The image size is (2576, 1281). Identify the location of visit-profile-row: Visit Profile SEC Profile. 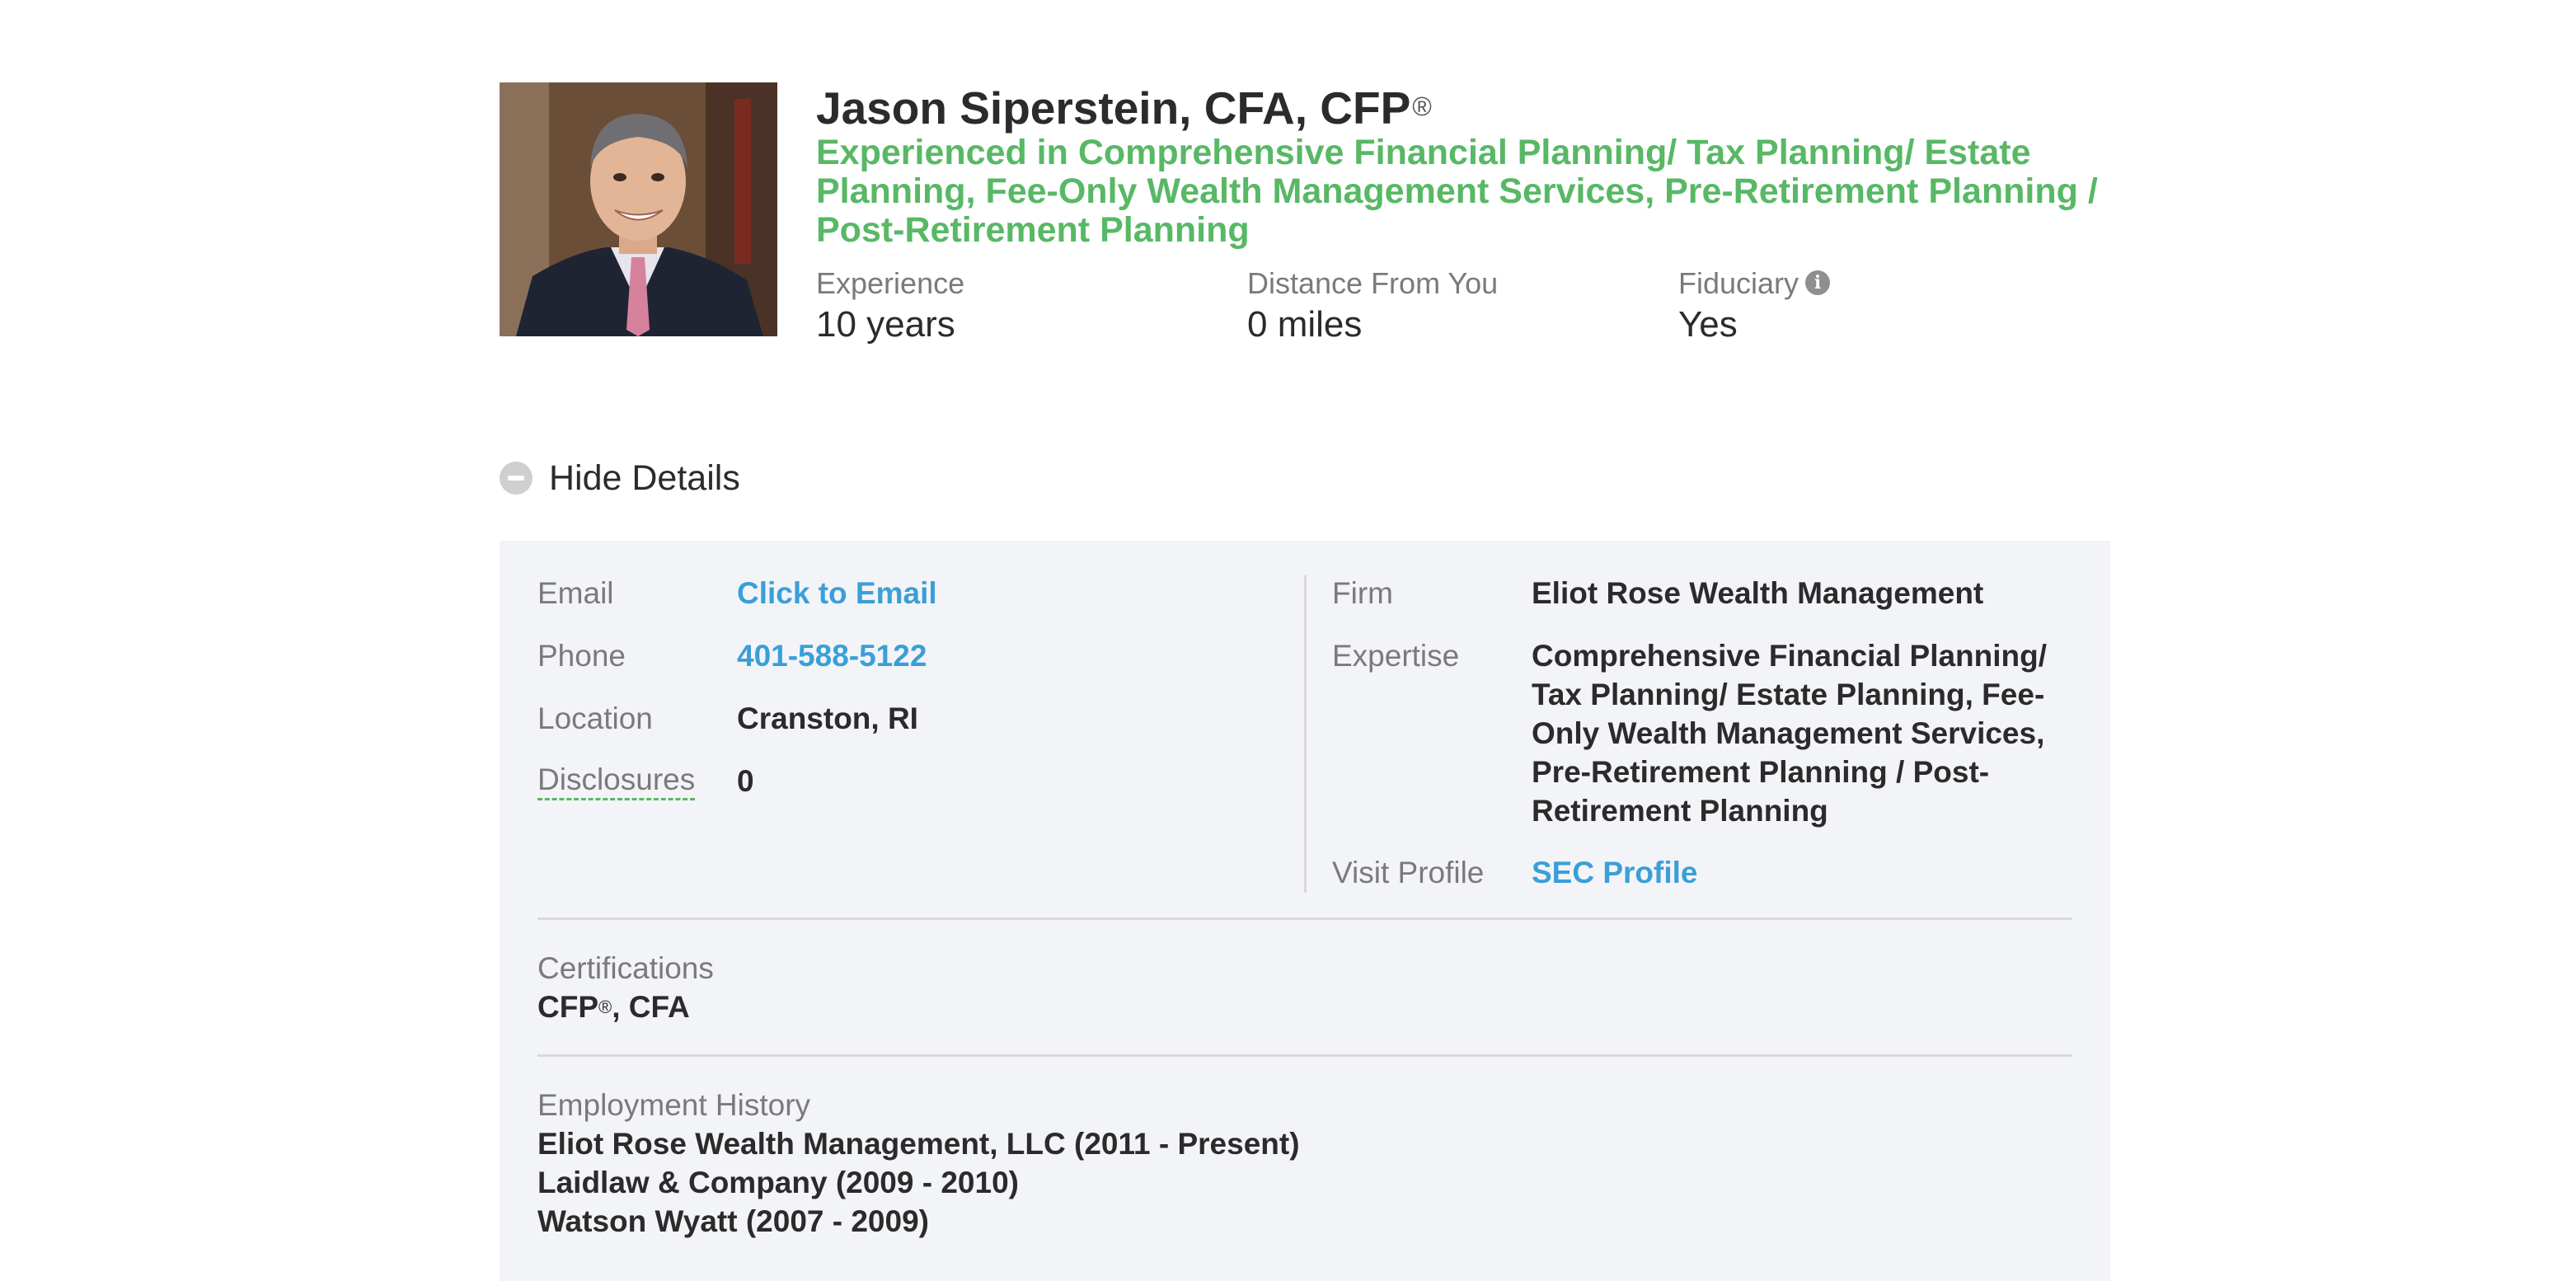
(1711, 873).